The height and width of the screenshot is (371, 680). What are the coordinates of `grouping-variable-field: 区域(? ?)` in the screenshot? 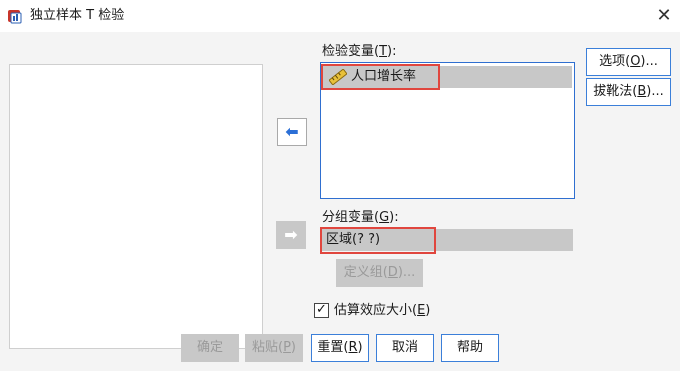 It's located at (447, 240).